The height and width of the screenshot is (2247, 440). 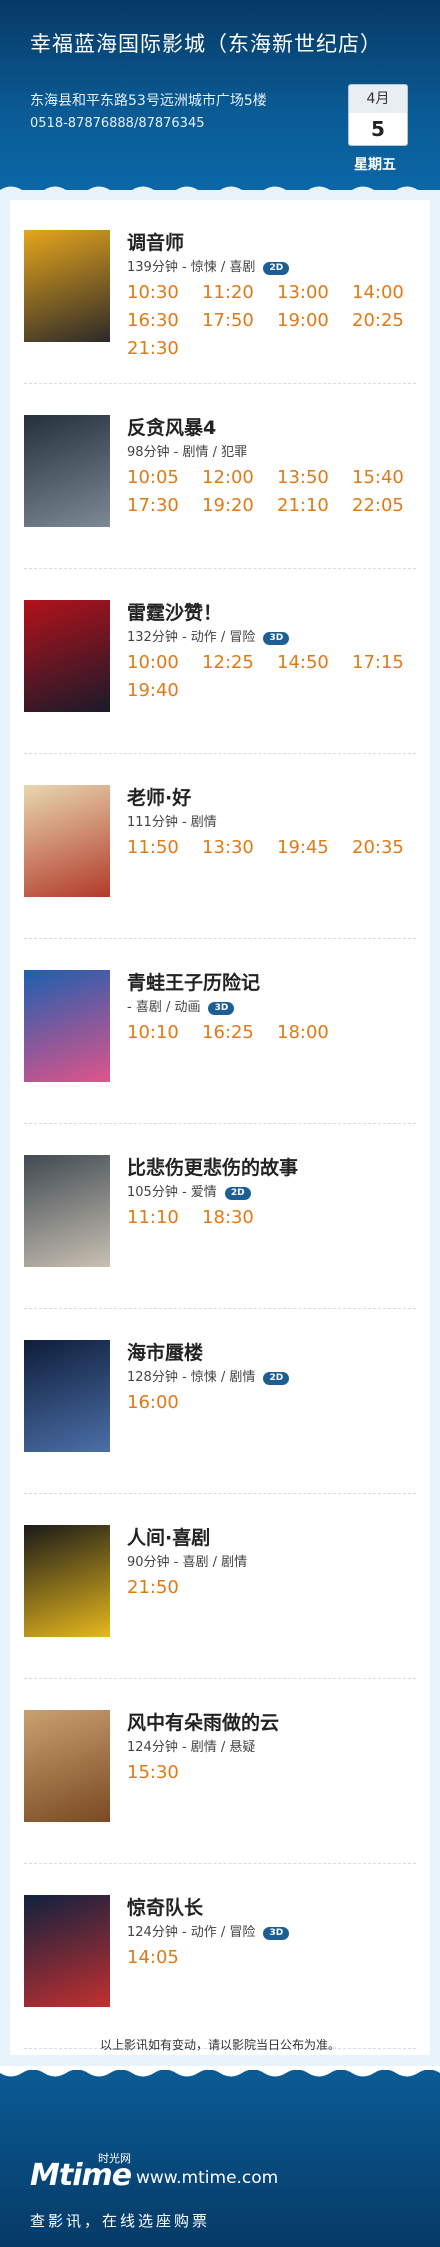 I want to click on showtime: 17:30, so click(x=153, y=505).